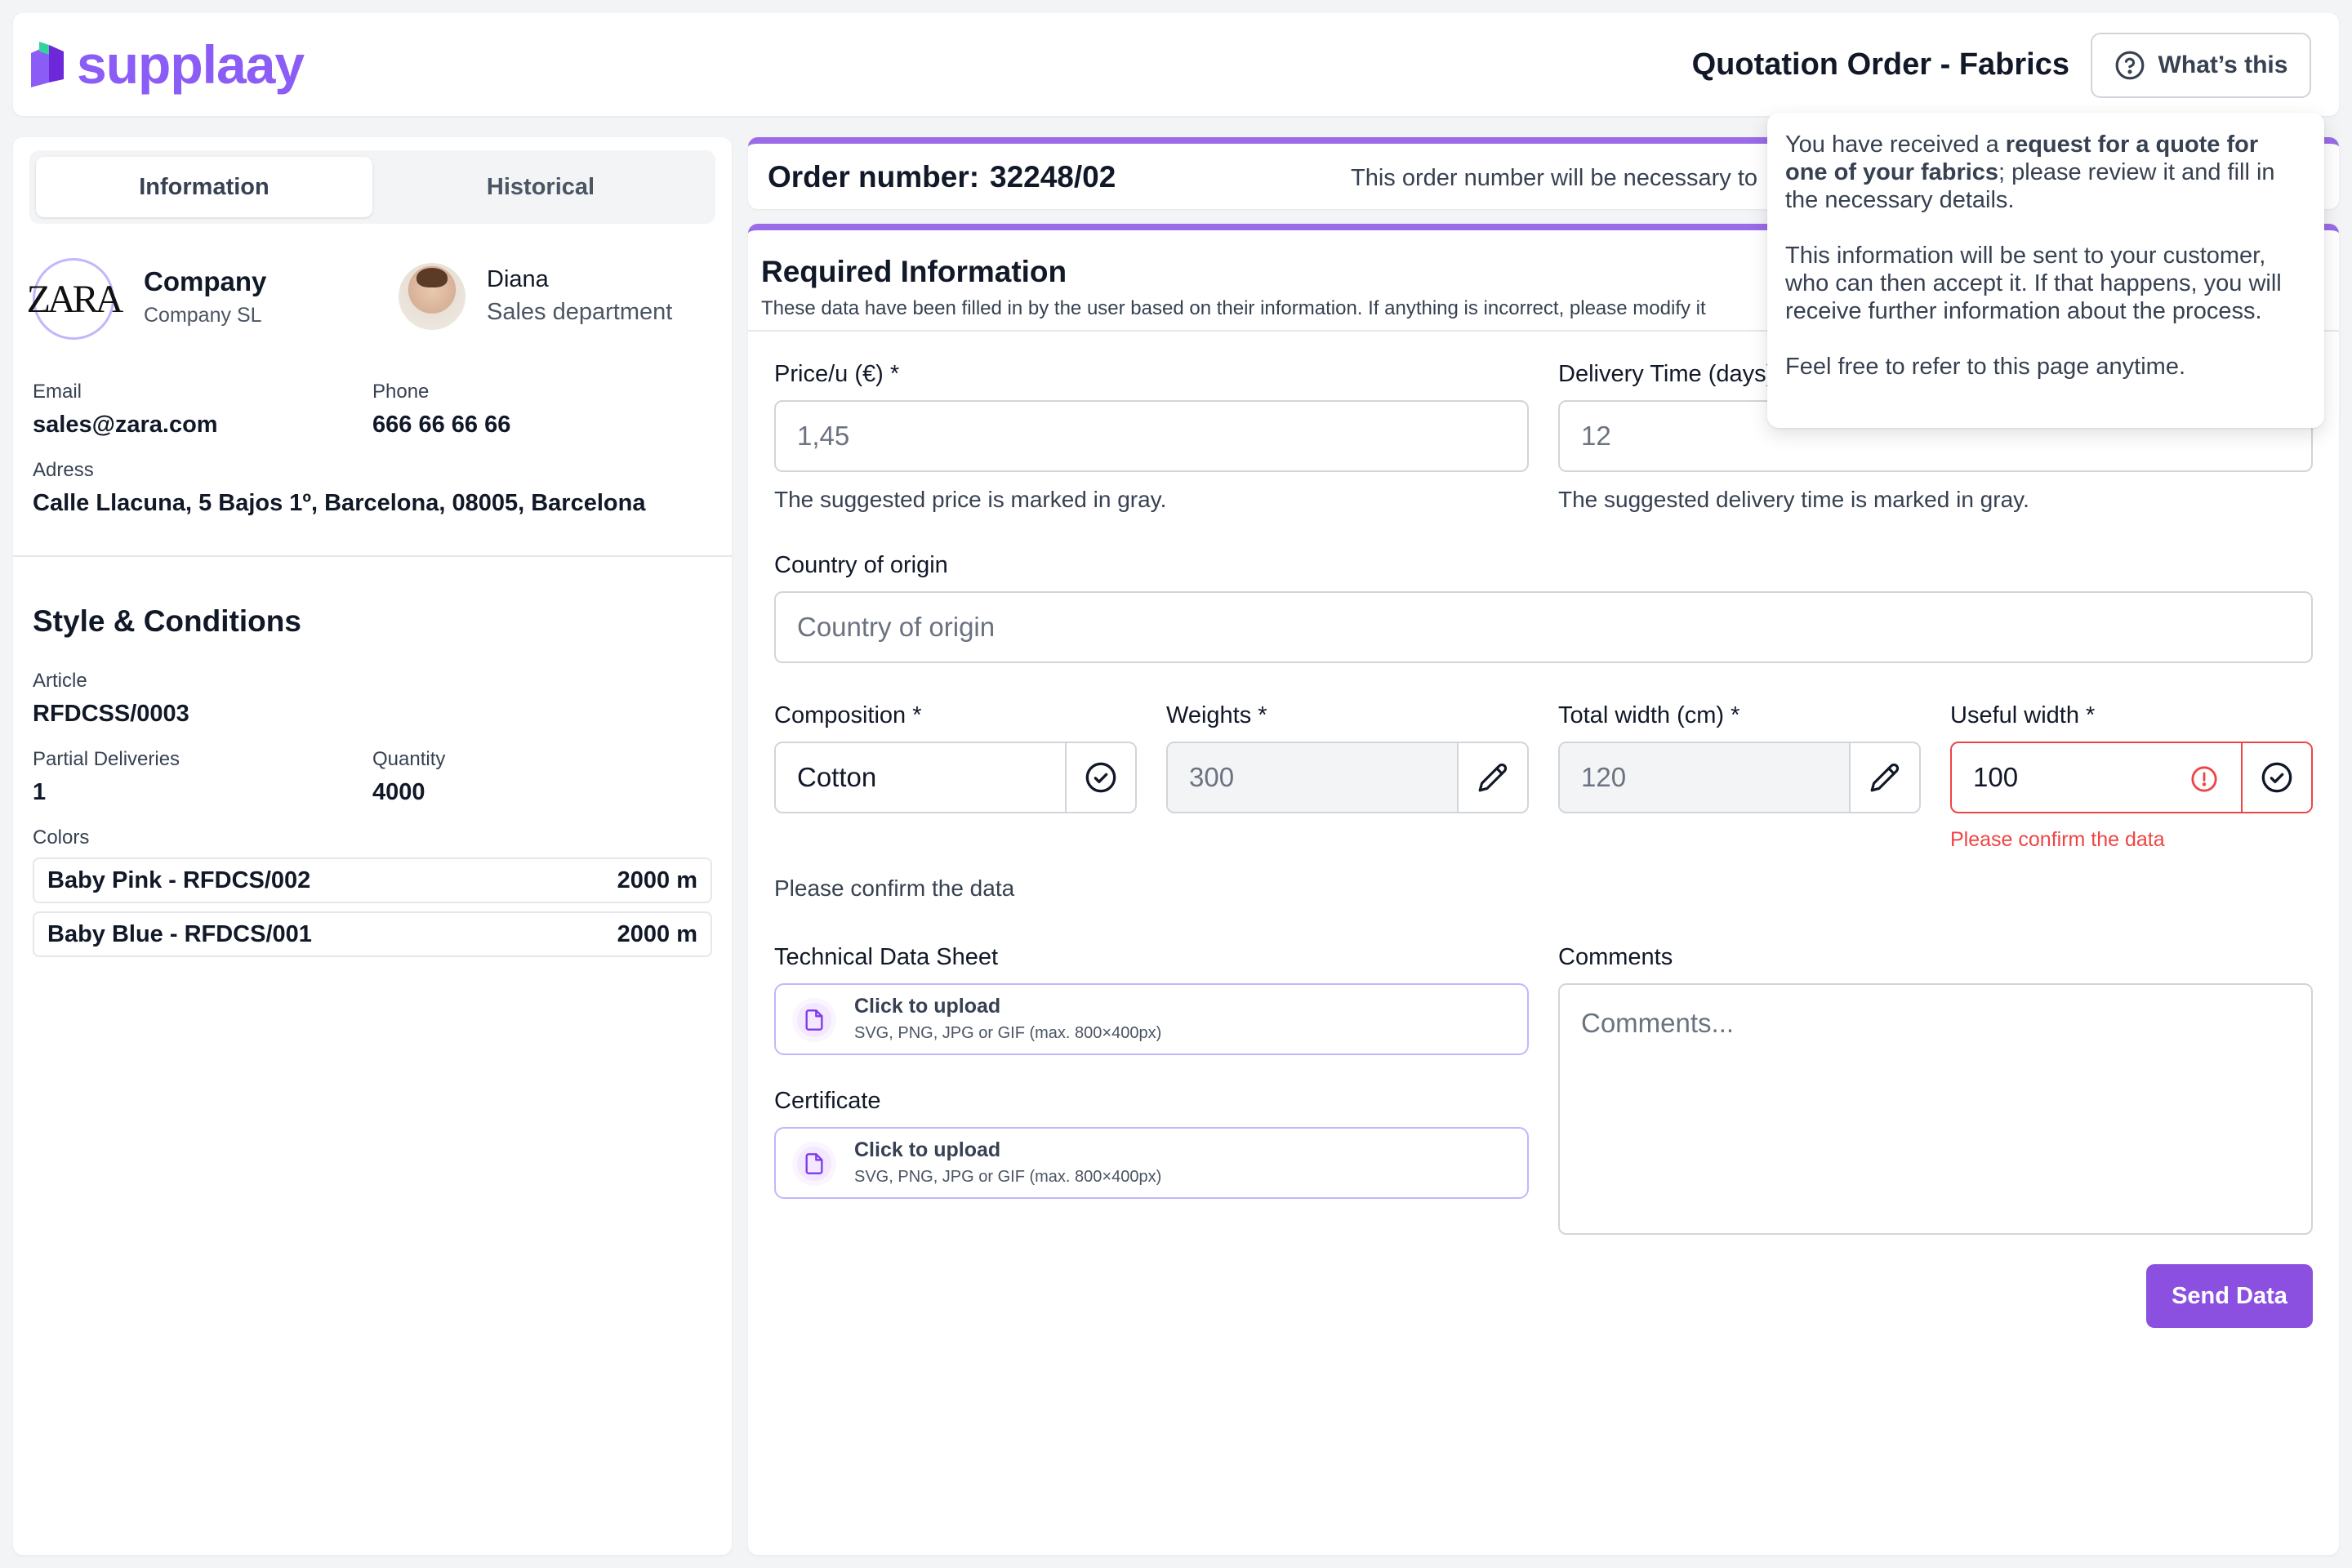 This screenshot has height=1568, width=2352. I want to click on brand-logo: supplaay, so click(168, 64).